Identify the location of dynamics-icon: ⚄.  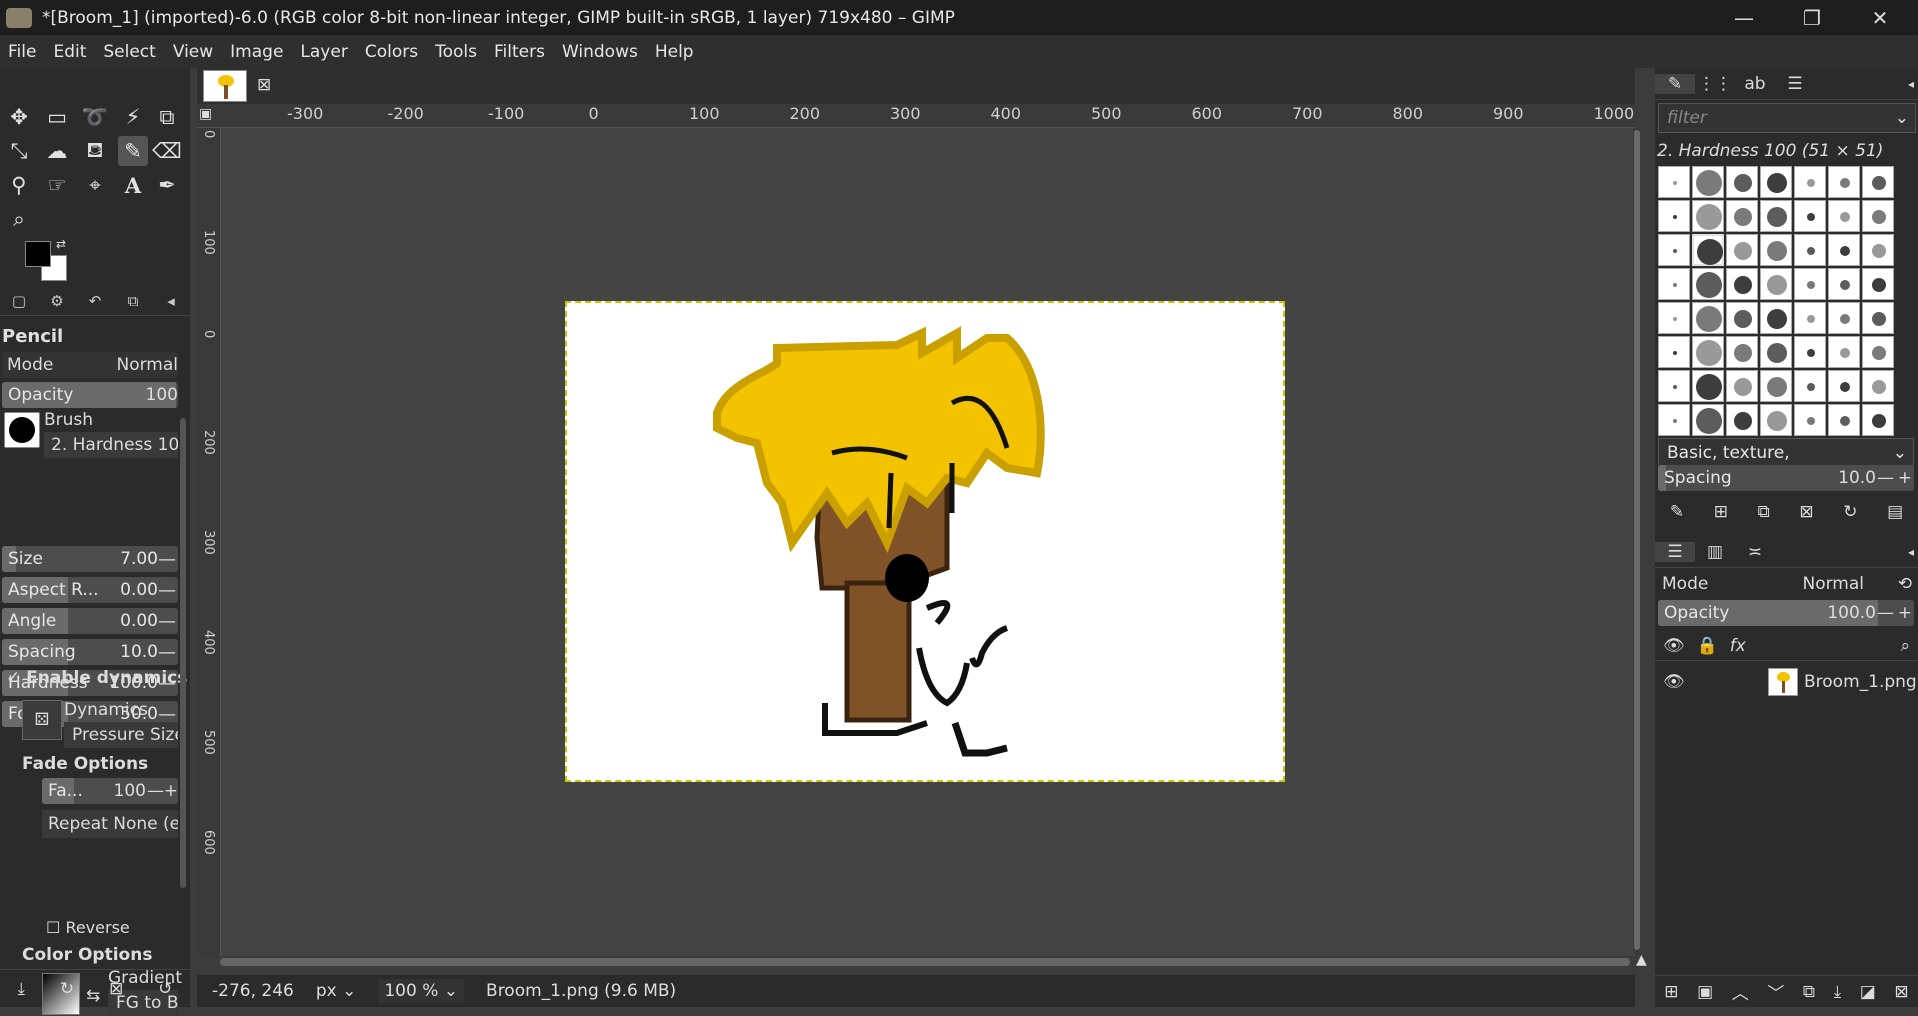
(42, 720).